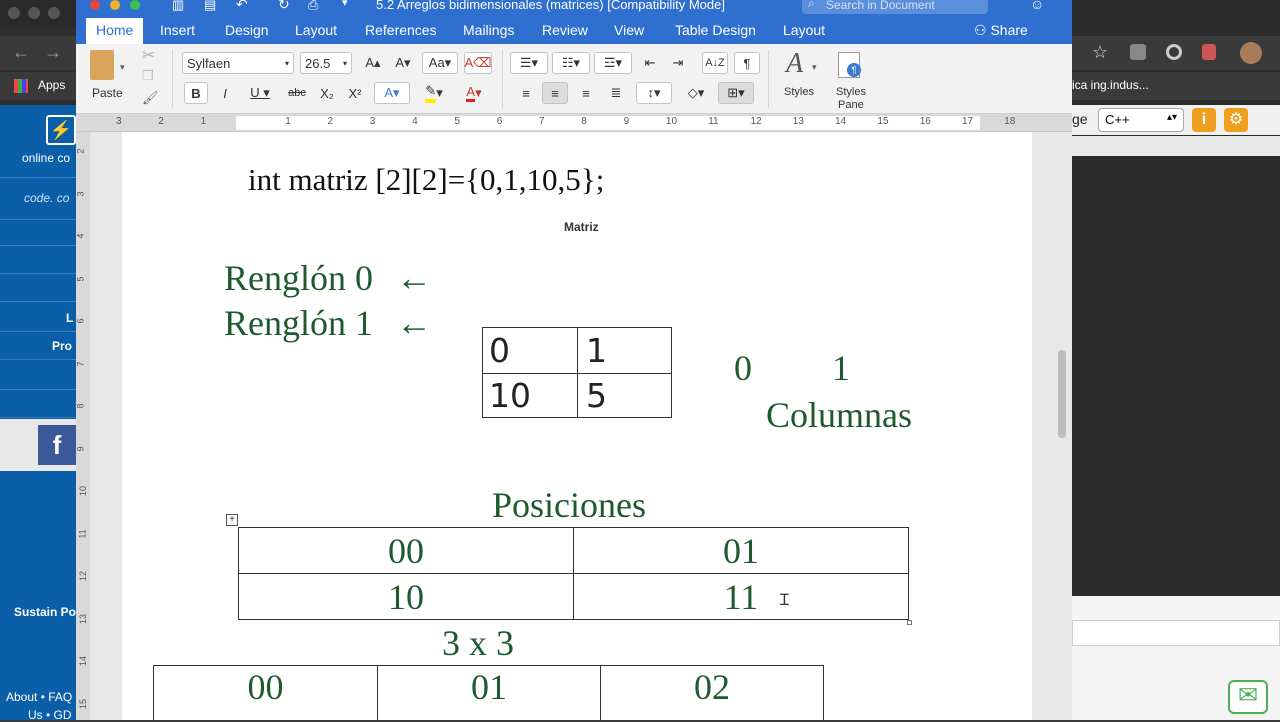 The width and height of the screenshot is (1280, 722). I want to click on extension-red-icon, so click(1209, 52).